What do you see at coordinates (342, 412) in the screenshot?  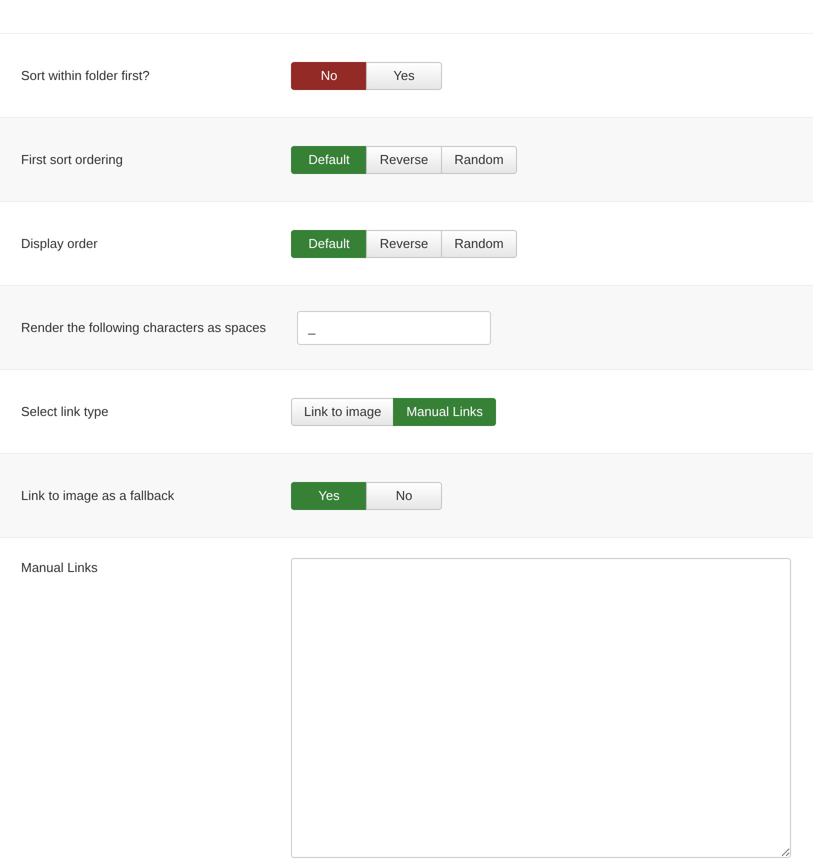 I see `toggle-option: Link to image` at bounding box center [342, 412].